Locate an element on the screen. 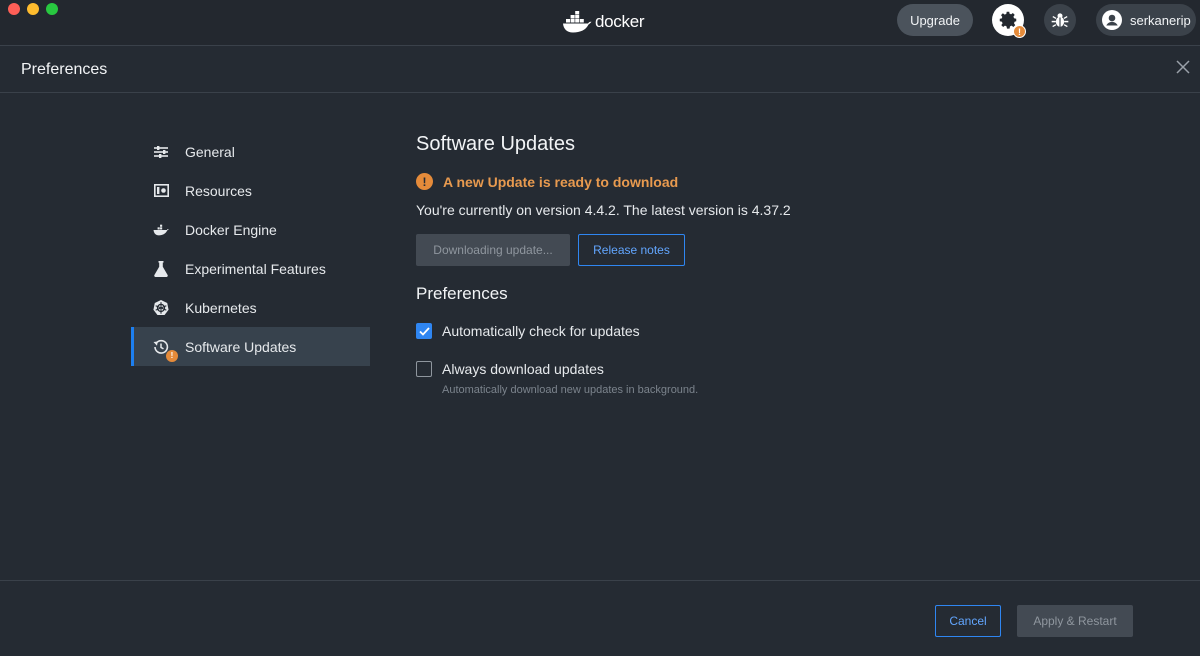  title-bar: docker Upgrade ! serkanerip is located at coordinates (600, 23).